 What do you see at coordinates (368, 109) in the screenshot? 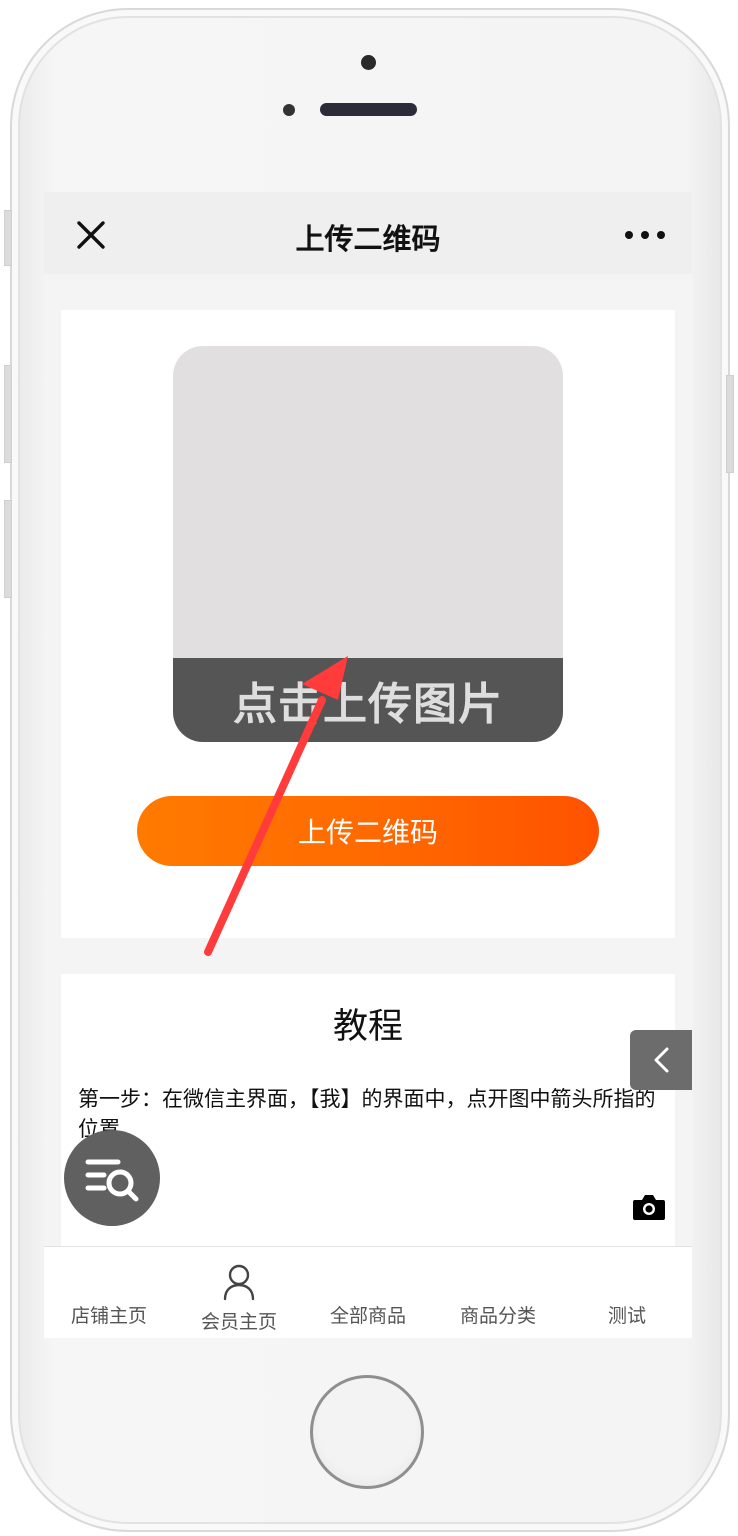
I see `earpiece-speaker` at bounding box center [368, 109].